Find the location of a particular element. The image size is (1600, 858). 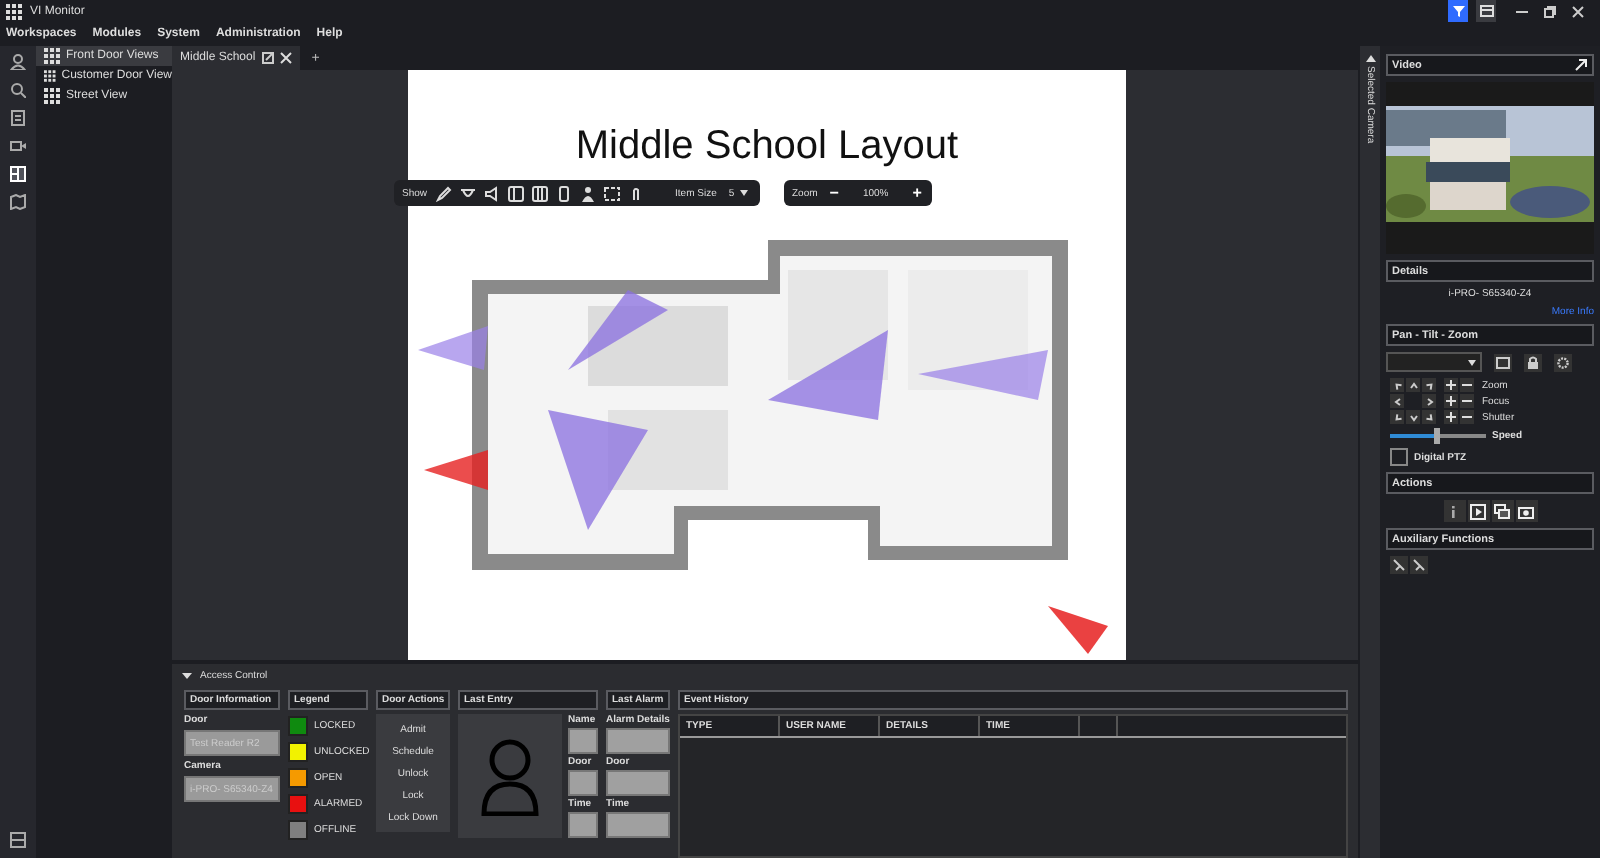

filter-button is located at coordinates (1458, 11).